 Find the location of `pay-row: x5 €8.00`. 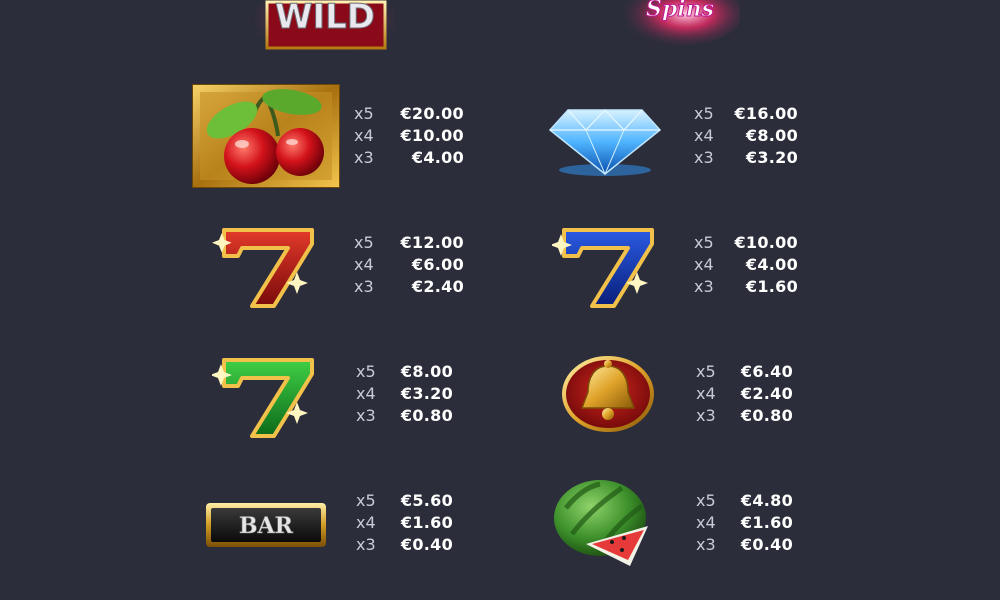

pay-row: x5 €8.00 is located at coordinates (404, 372).